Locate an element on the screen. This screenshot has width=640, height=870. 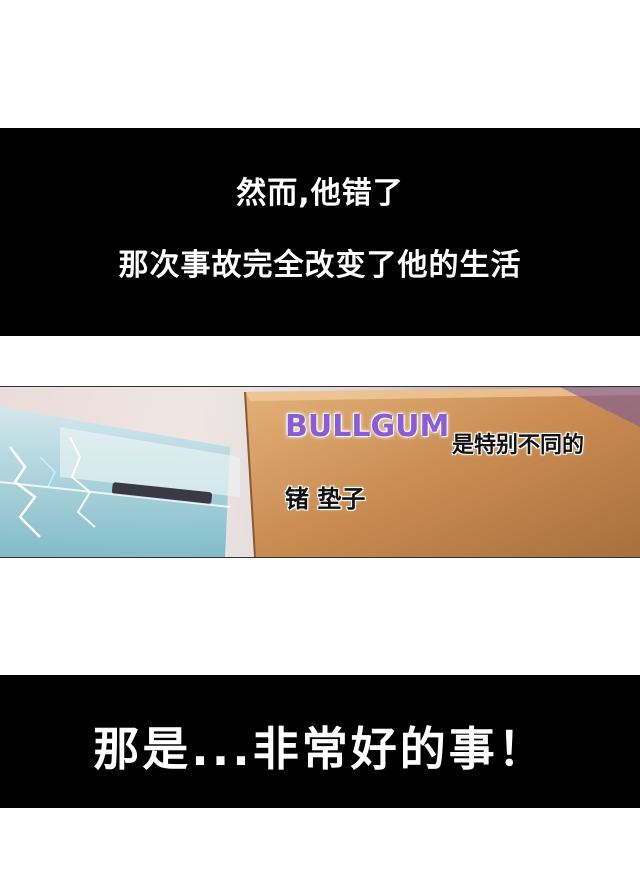
sign-text-line-2: 锗 垫子 is located at coordinates (325, 499).